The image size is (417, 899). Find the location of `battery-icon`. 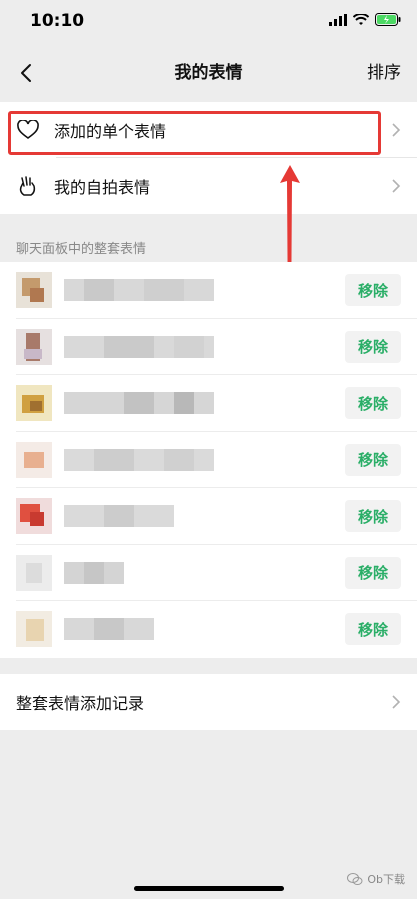

battery-icon is located at coordinates (388, 19).